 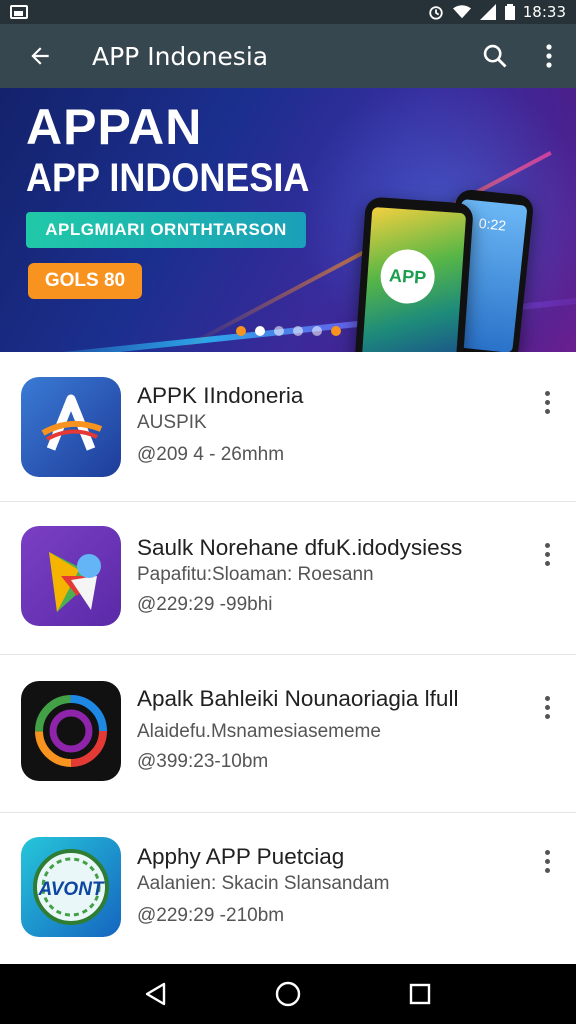 I want to click on circle-home-icon, so click(x=288, y=994).